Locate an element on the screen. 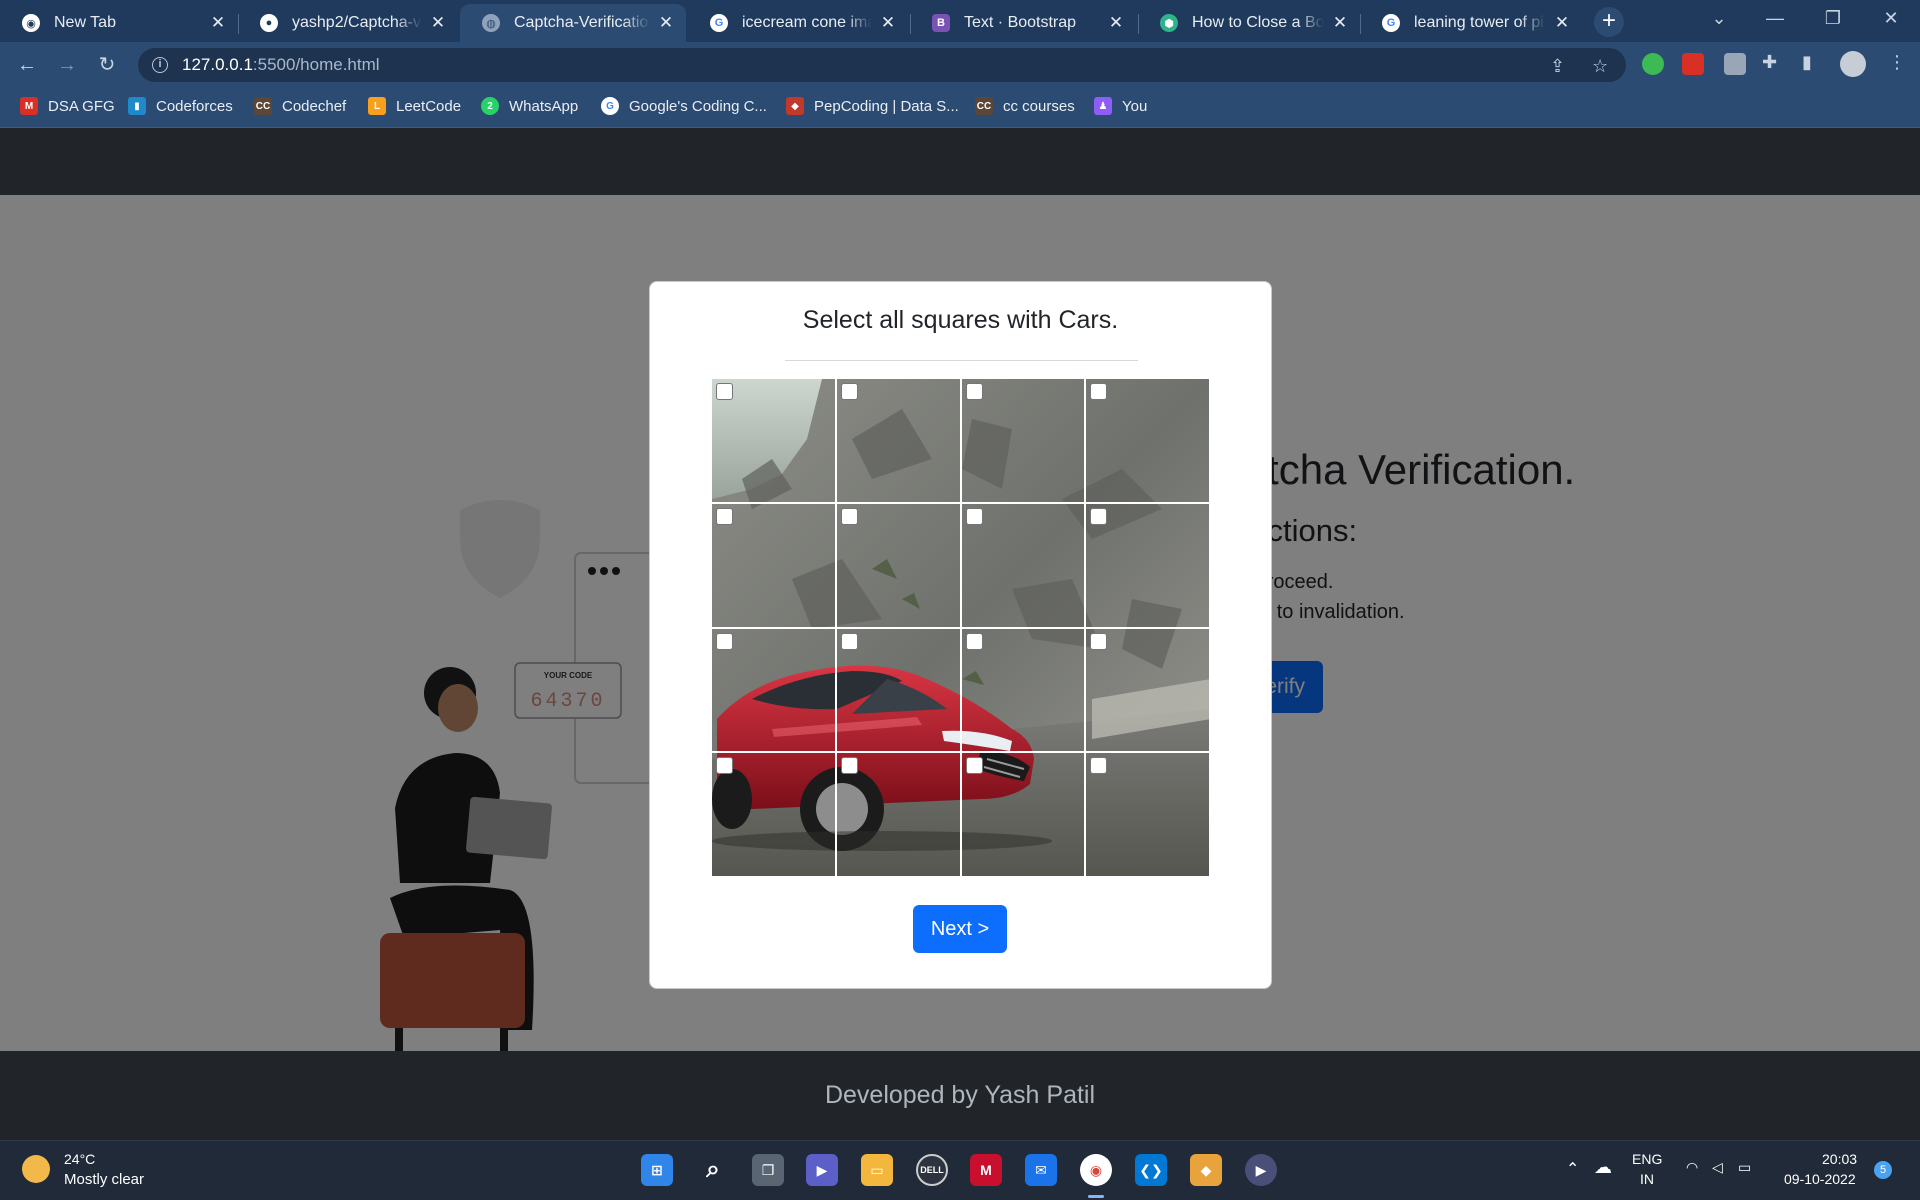  new-tab-button: + is located at coordinates (1609, 22).